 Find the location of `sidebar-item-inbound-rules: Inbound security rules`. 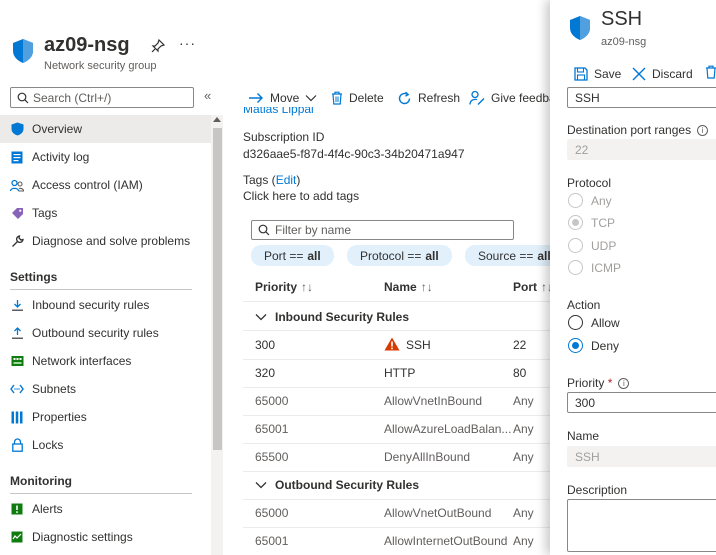

sidebar-item-inbound-rules: Inbound security rules is located at coordinates (105, 305).